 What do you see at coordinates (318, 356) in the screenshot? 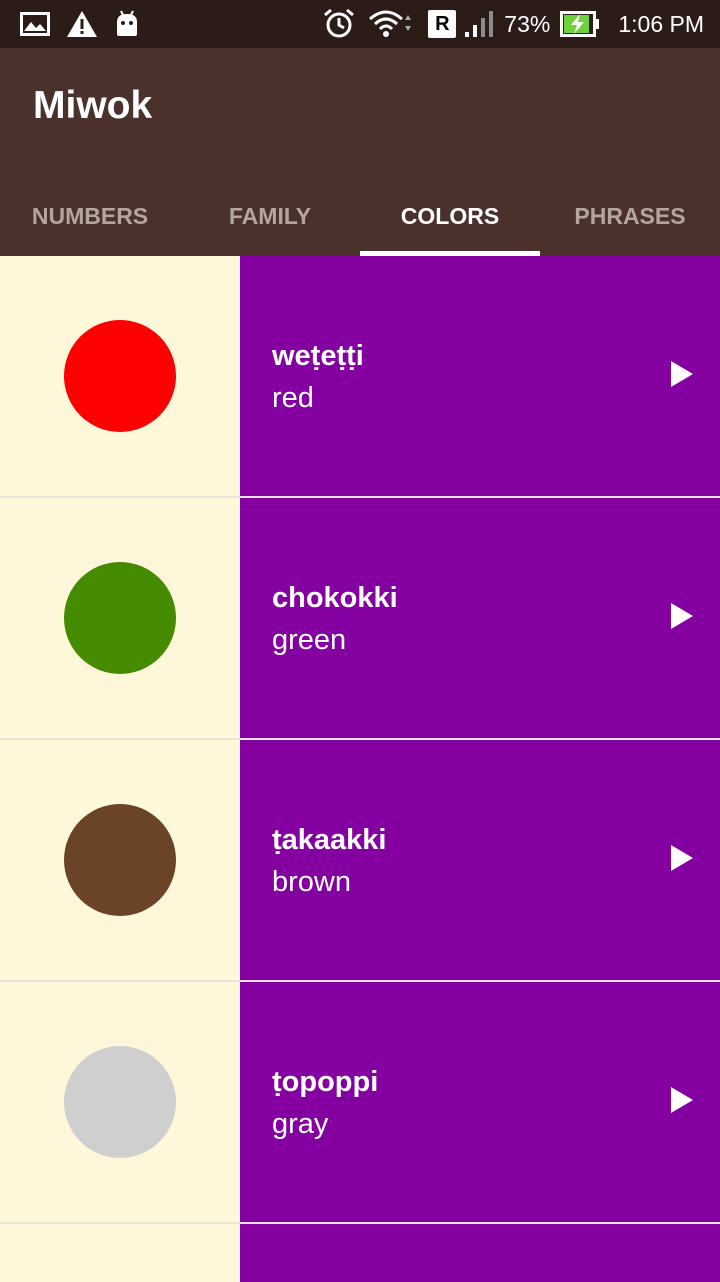
I see `miwok-word: weṭeṭṭi` at bounding box center [318, 356].